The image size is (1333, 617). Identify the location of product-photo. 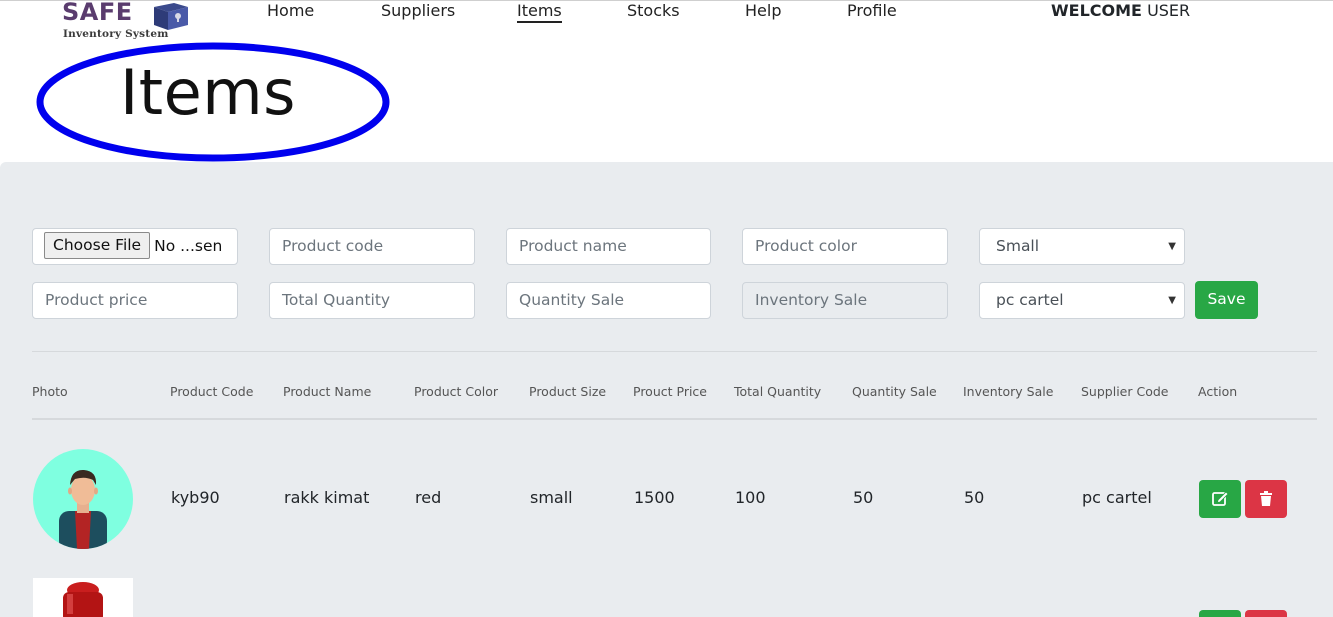
(83, 599).